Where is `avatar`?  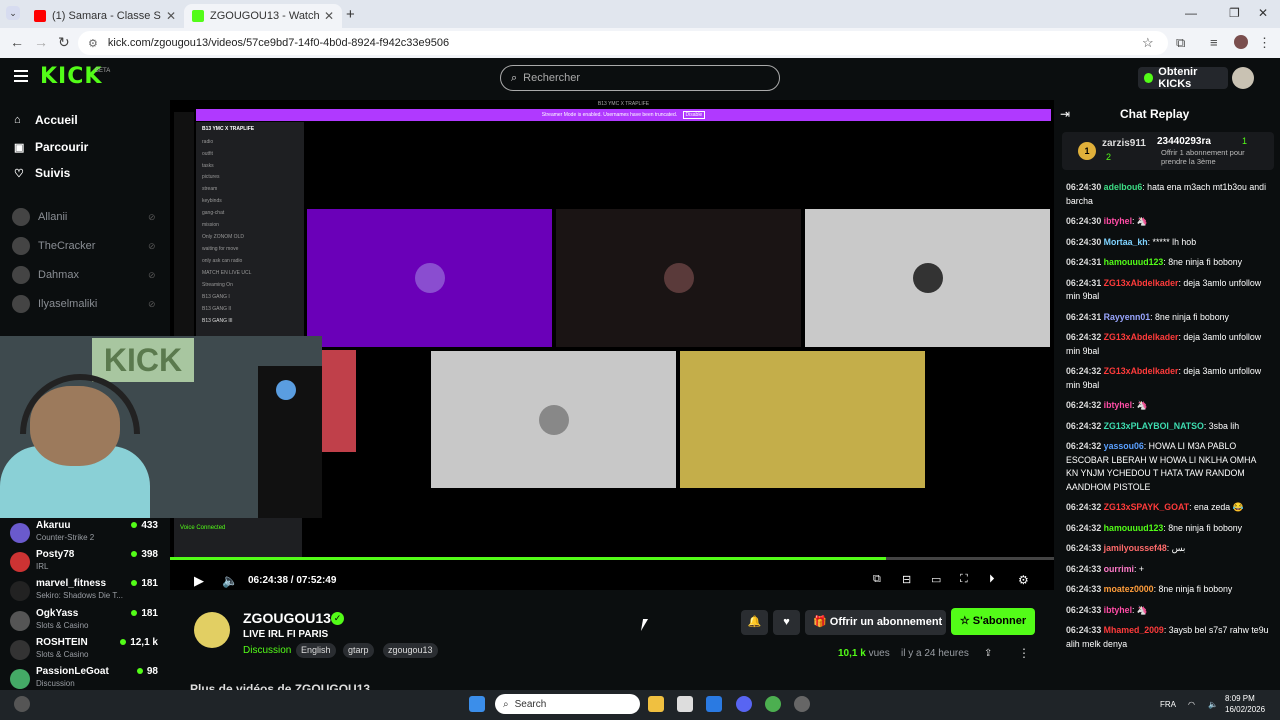
avatar is located at coordinates (20, 591).